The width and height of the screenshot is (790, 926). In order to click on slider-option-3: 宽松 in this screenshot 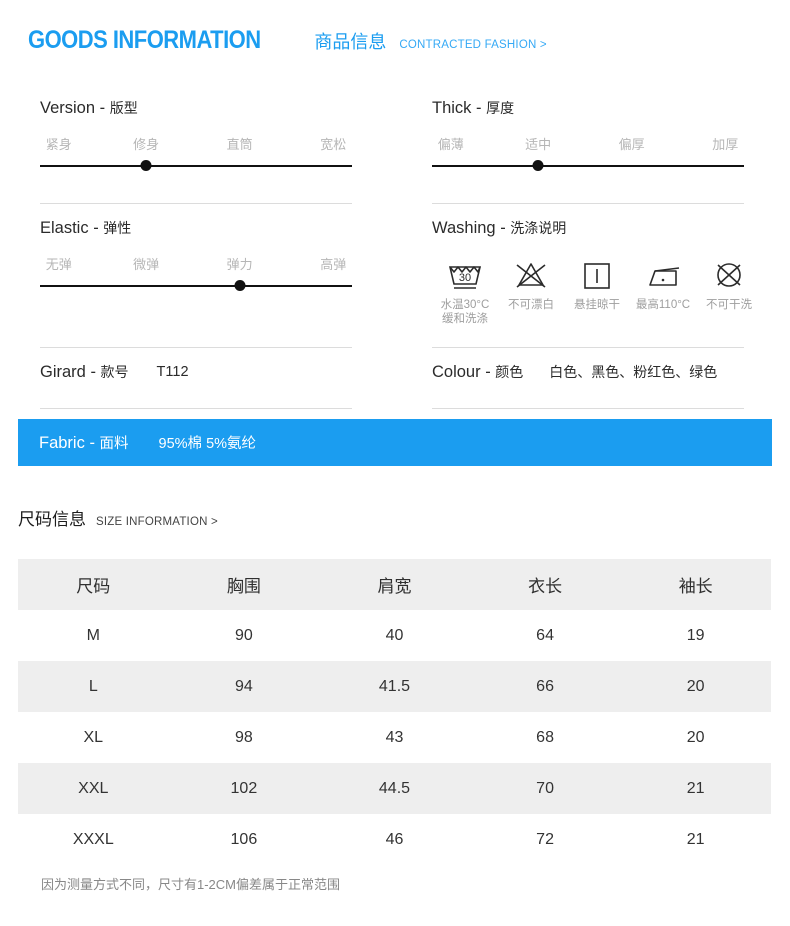, I will do `click(333, 143)`.